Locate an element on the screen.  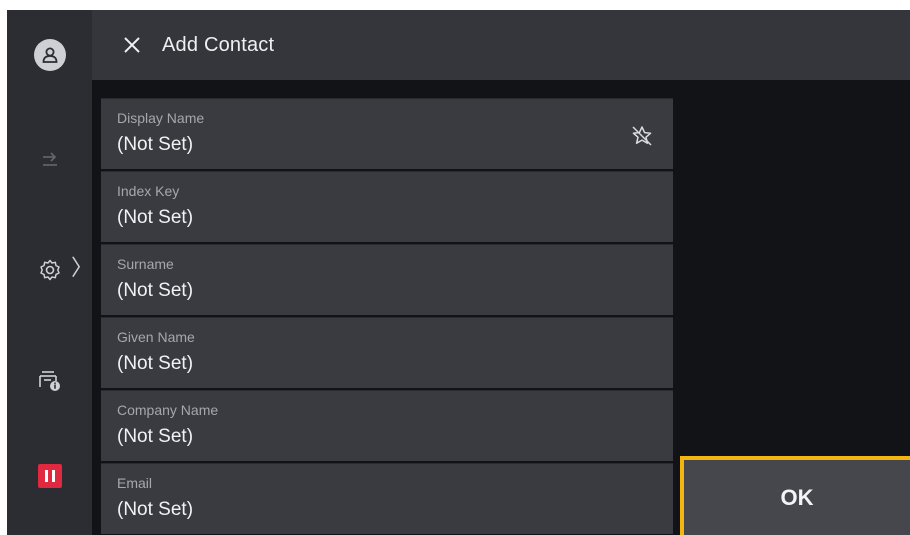
pause-icon is located at coordinates (49, 476).